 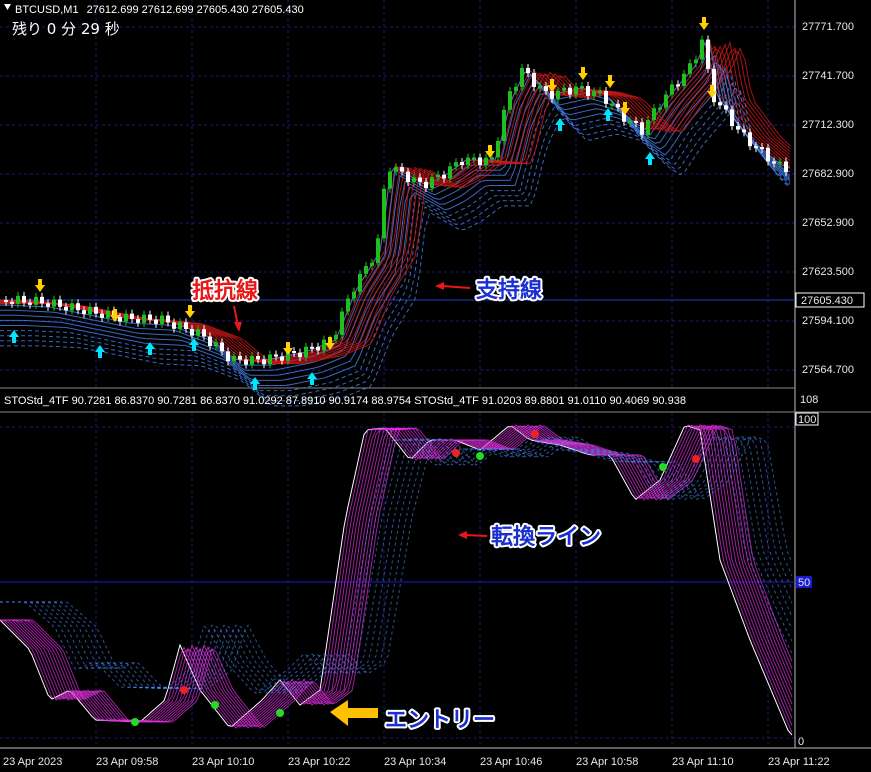 What do you see at coordinates (66, 29) in the screenshot?
I see `countdown-timer: 残り 0 分 29 秒` at bounding box center [66, 29].